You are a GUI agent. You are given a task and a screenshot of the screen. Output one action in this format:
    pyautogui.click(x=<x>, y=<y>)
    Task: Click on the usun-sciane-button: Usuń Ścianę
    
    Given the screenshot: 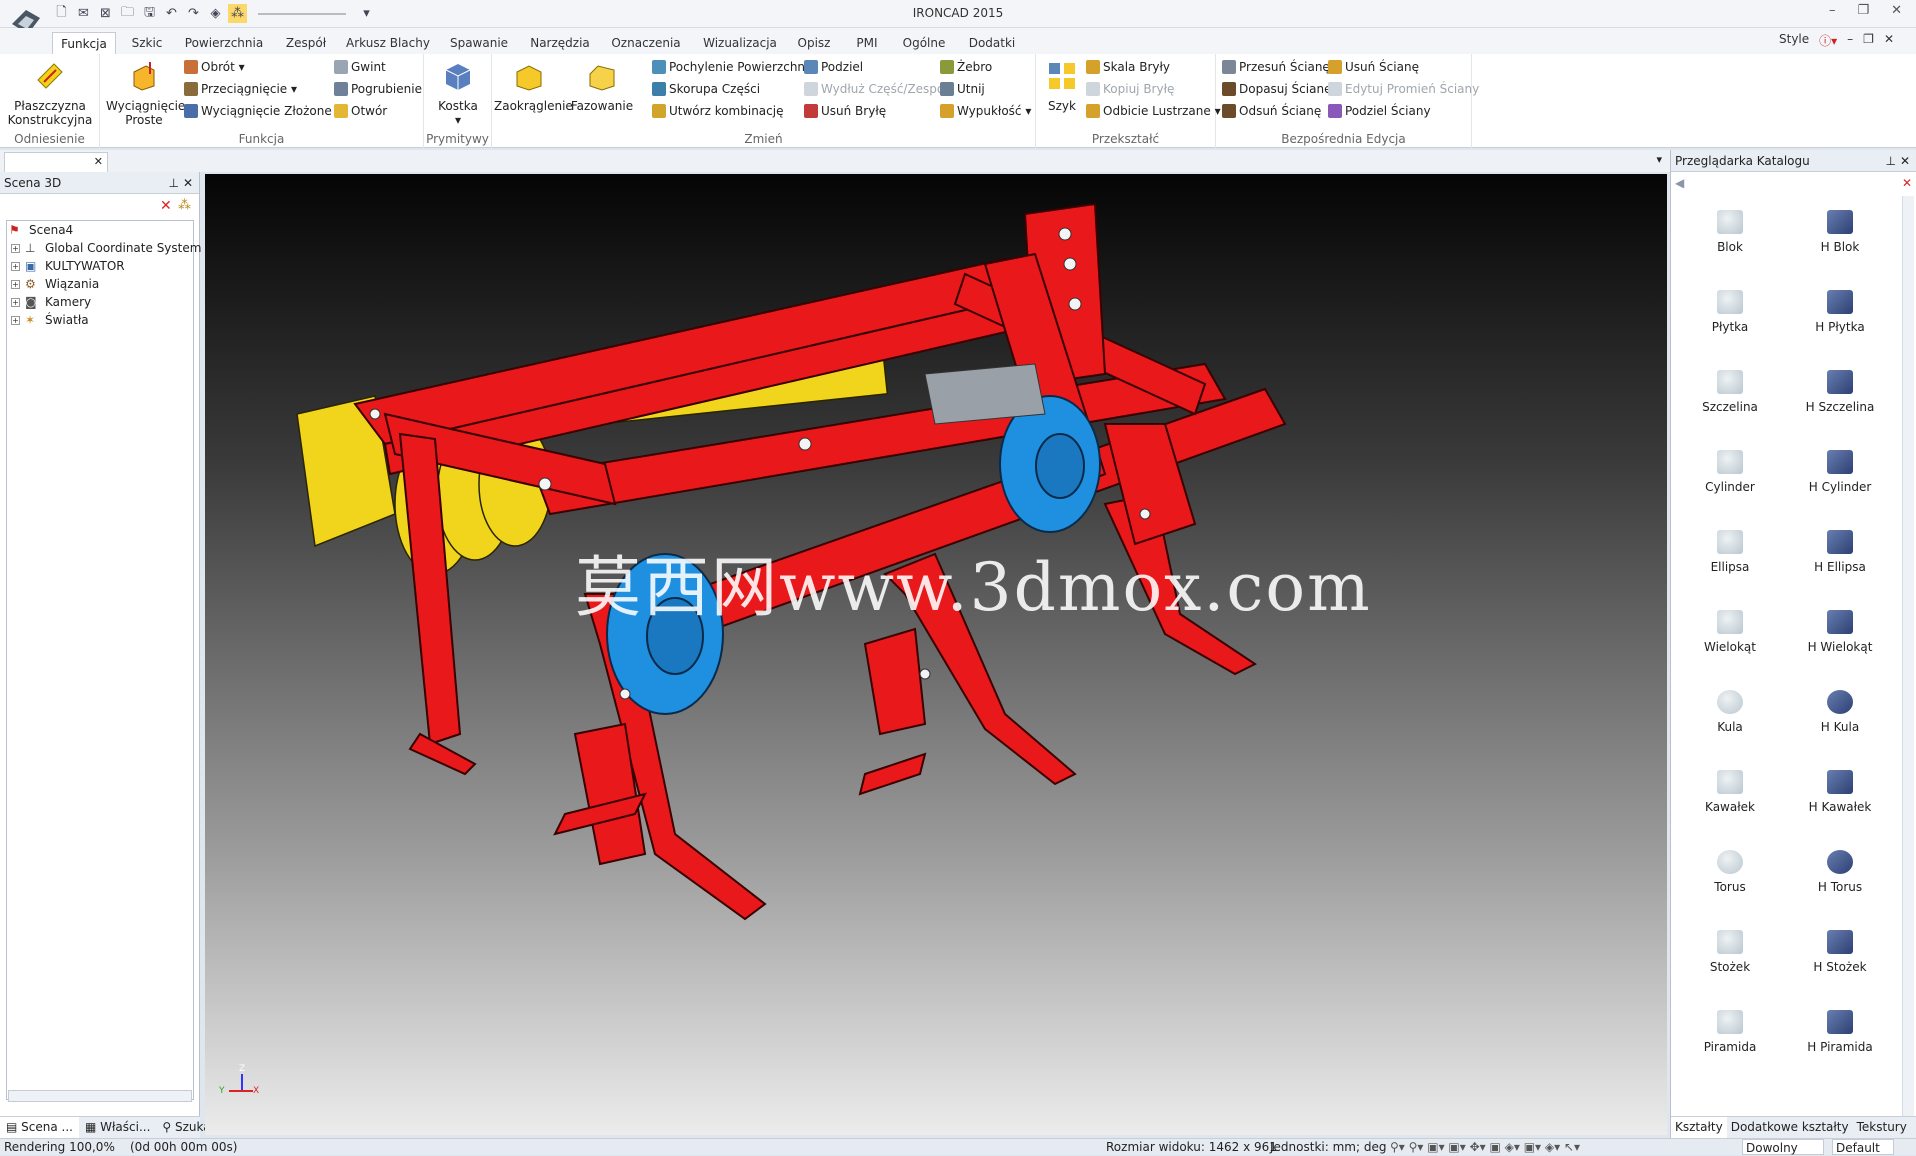 What is the action you would take?
    pyautogui.click(x=1373, y=67)
    